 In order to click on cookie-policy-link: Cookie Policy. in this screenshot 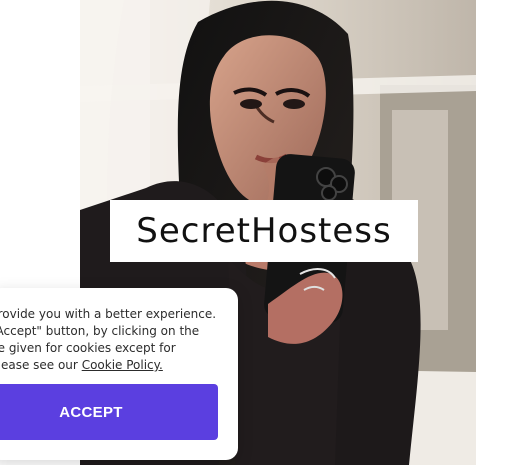, I will do `click(122, 365)`.